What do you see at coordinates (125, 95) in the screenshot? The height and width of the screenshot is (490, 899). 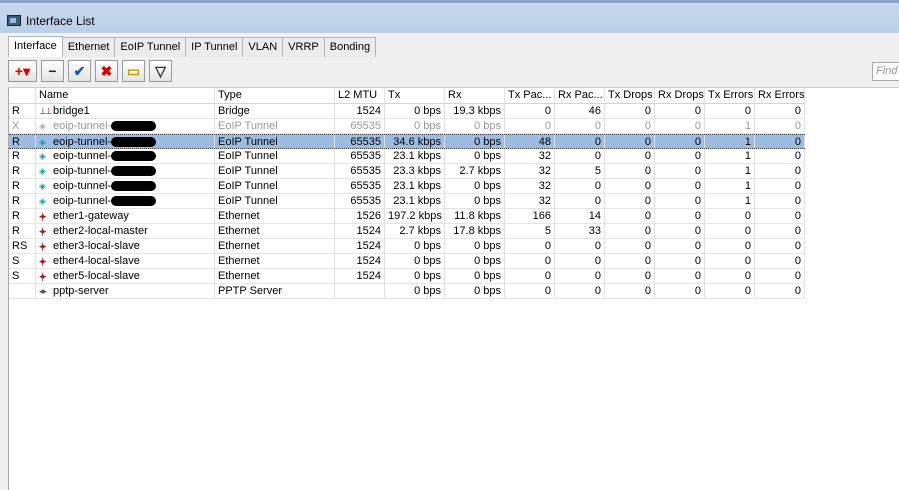 I see `column-header: Name` at bounding box center [125, 95].